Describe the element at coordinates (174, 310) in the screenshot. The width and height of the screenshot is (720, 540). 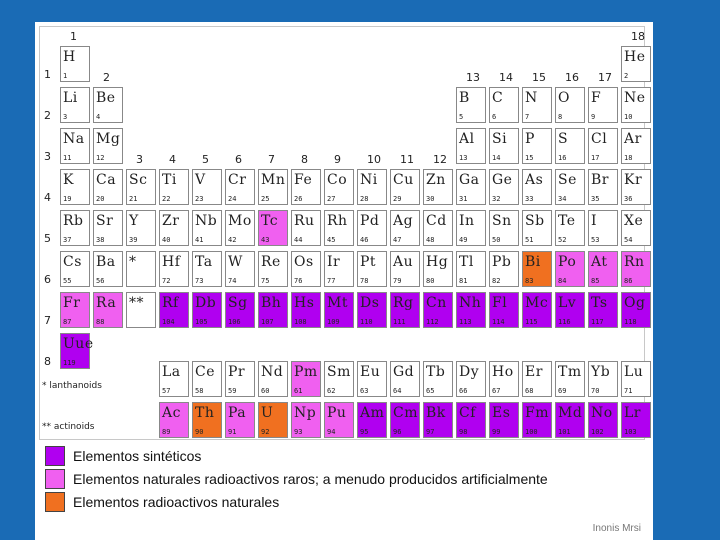
I see `element-cell: Rf 104` at that location.